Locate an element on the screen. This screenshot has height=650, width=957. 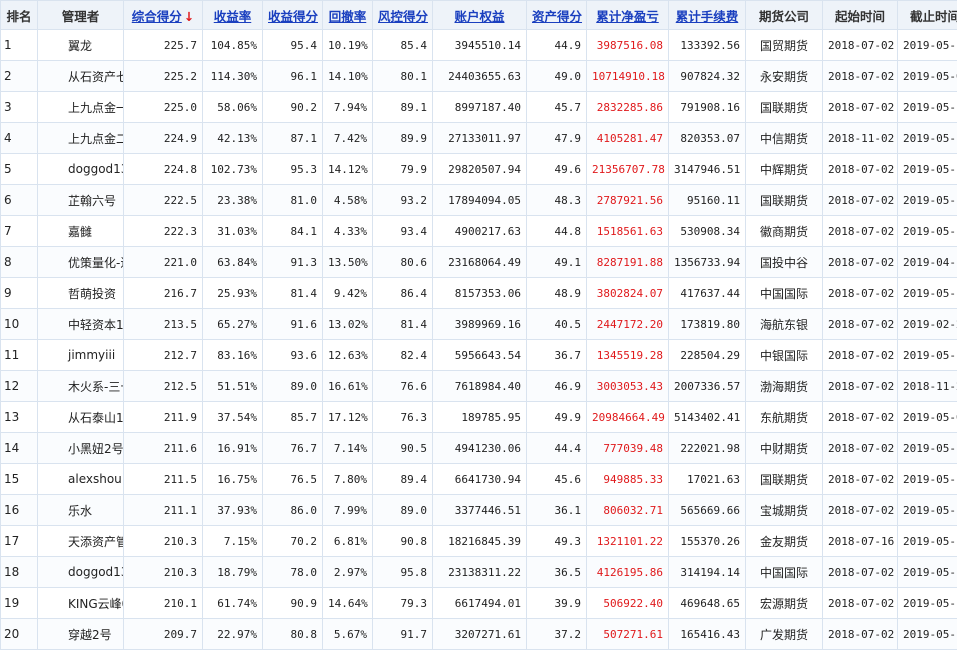
cell-broker: 渤海期货 is located at coordinates (784, 386).